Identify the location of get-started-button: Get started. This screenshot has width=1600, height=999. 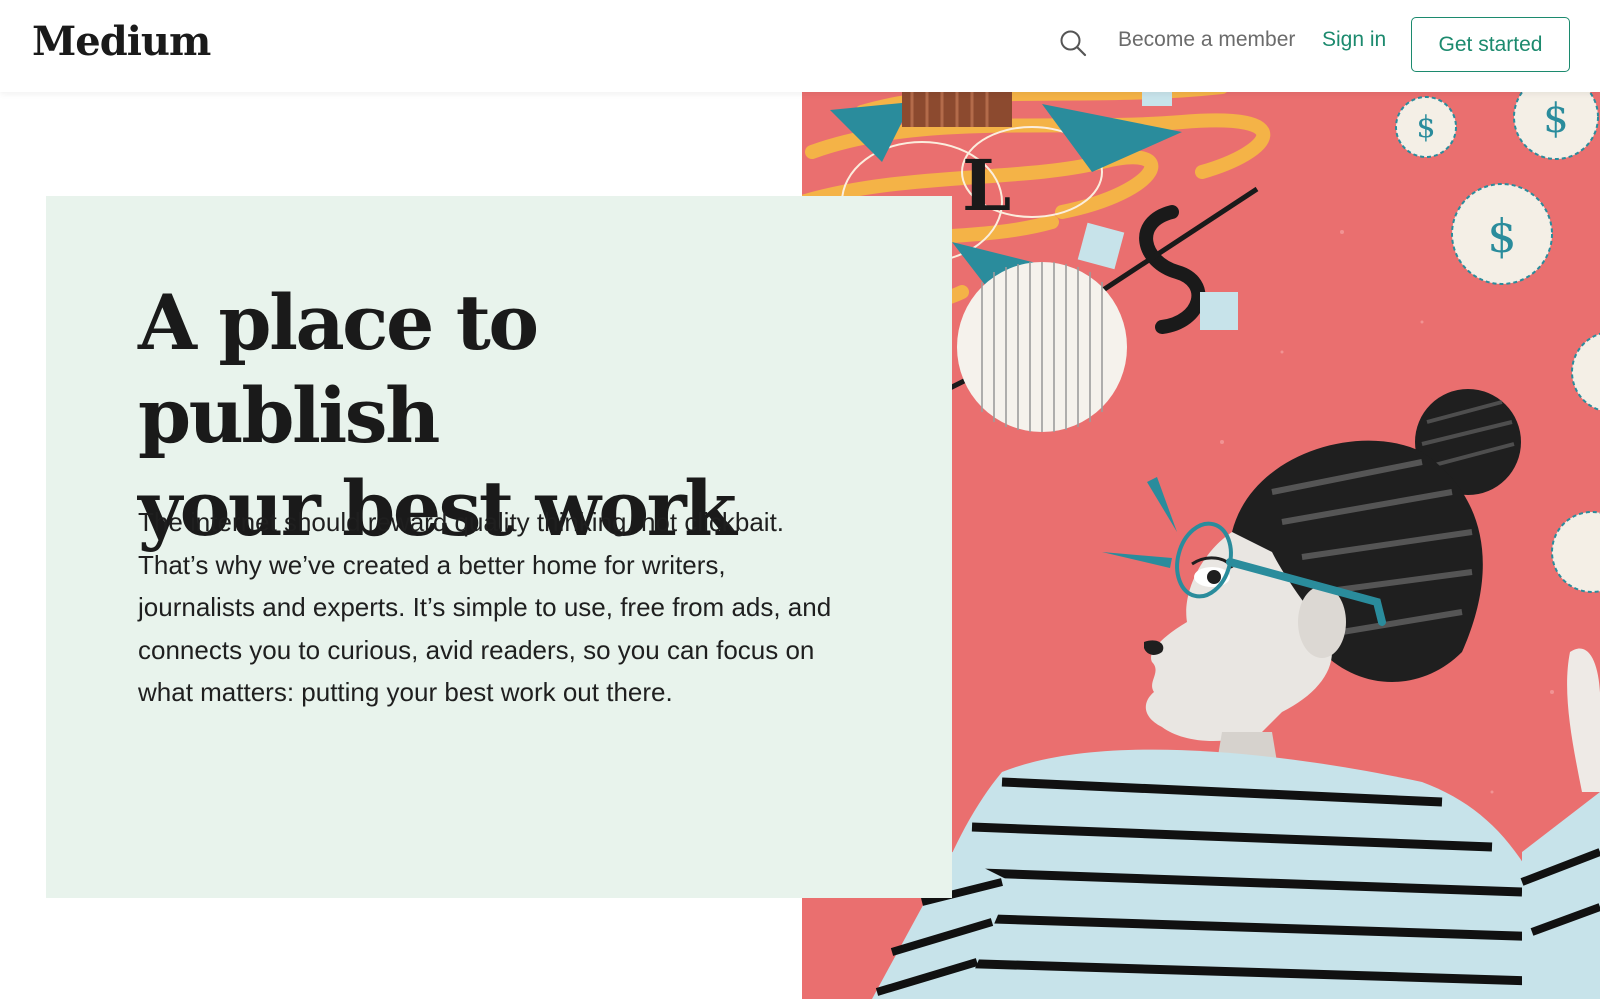
(1490, 44).